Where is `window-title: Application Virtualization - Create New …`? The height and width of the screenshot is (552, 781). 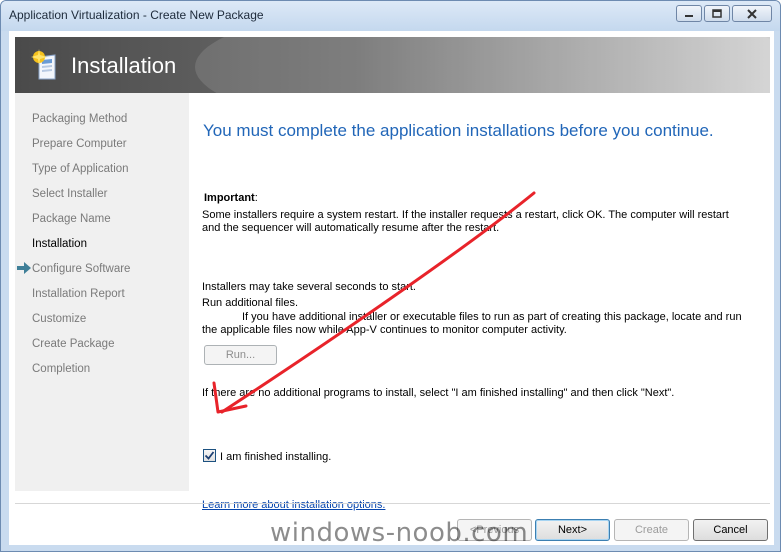 window-title: Application Virtualization - Create New … is located at coordinates (136, 15).